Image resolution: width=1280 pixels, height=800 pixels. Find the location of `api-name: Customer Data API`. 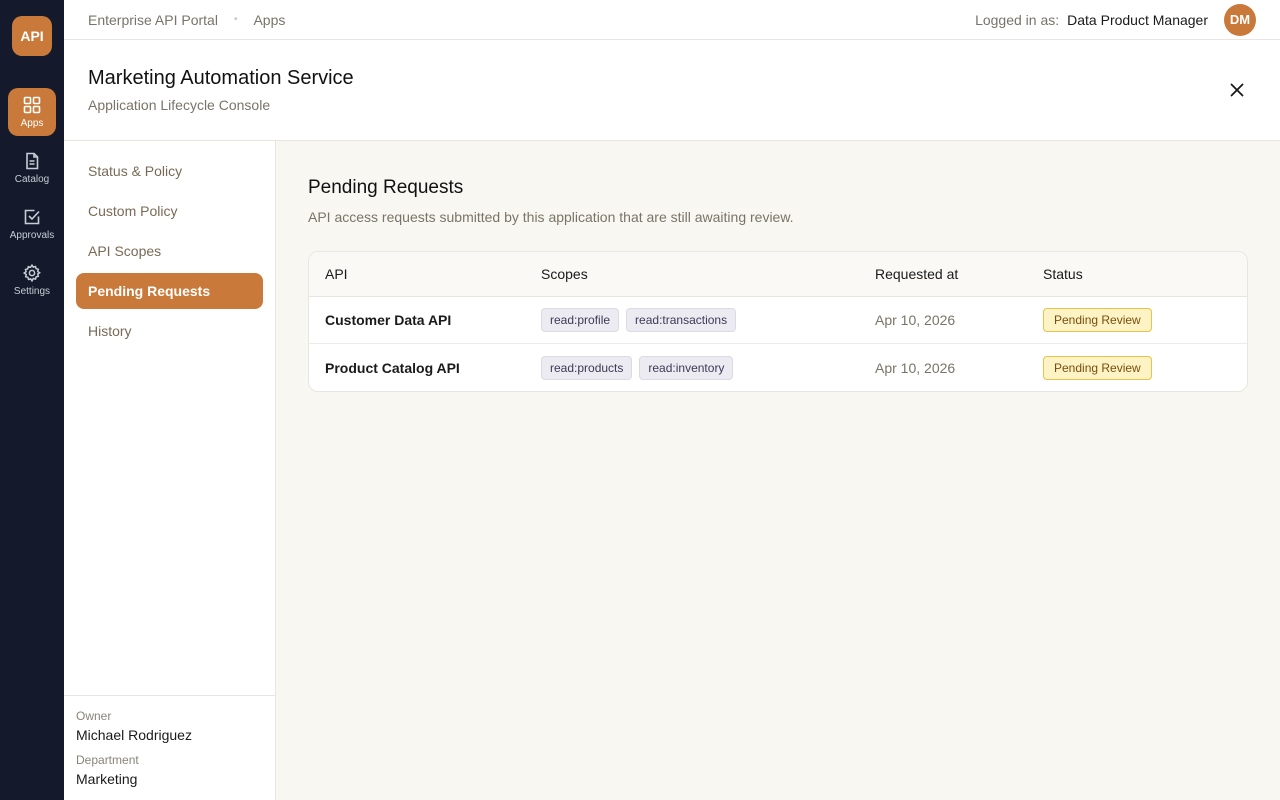

api-name: Customer Data API is located at coordinates (388, 320).